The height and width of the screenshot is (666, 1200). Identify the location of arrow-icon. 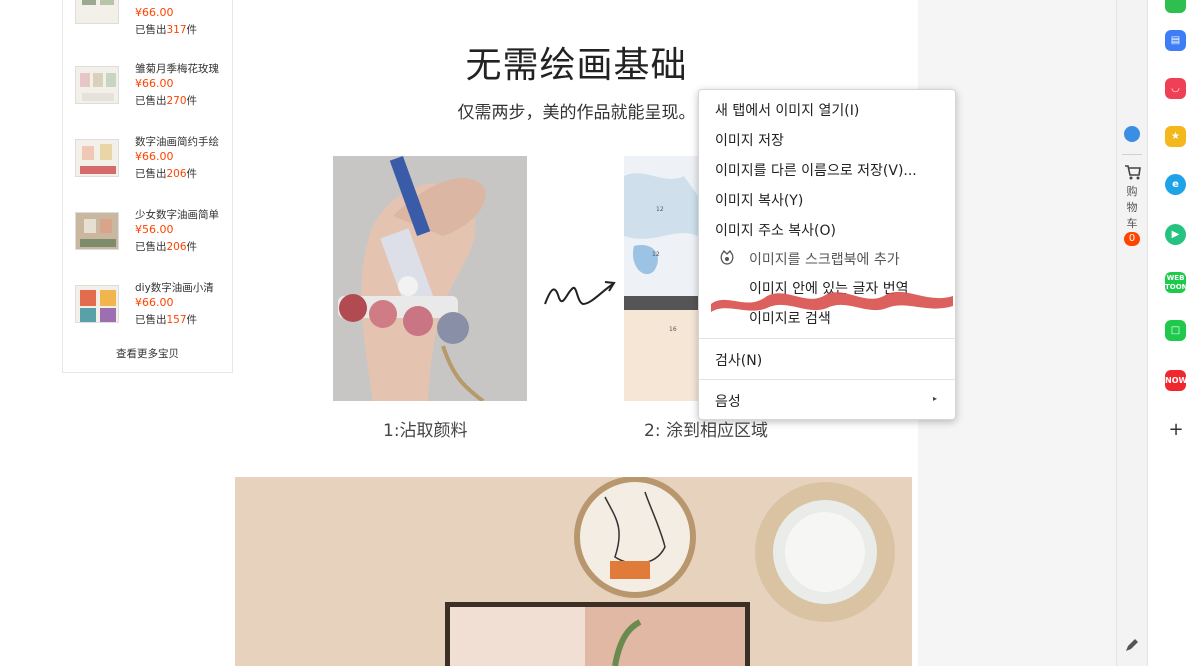
(580, 293).